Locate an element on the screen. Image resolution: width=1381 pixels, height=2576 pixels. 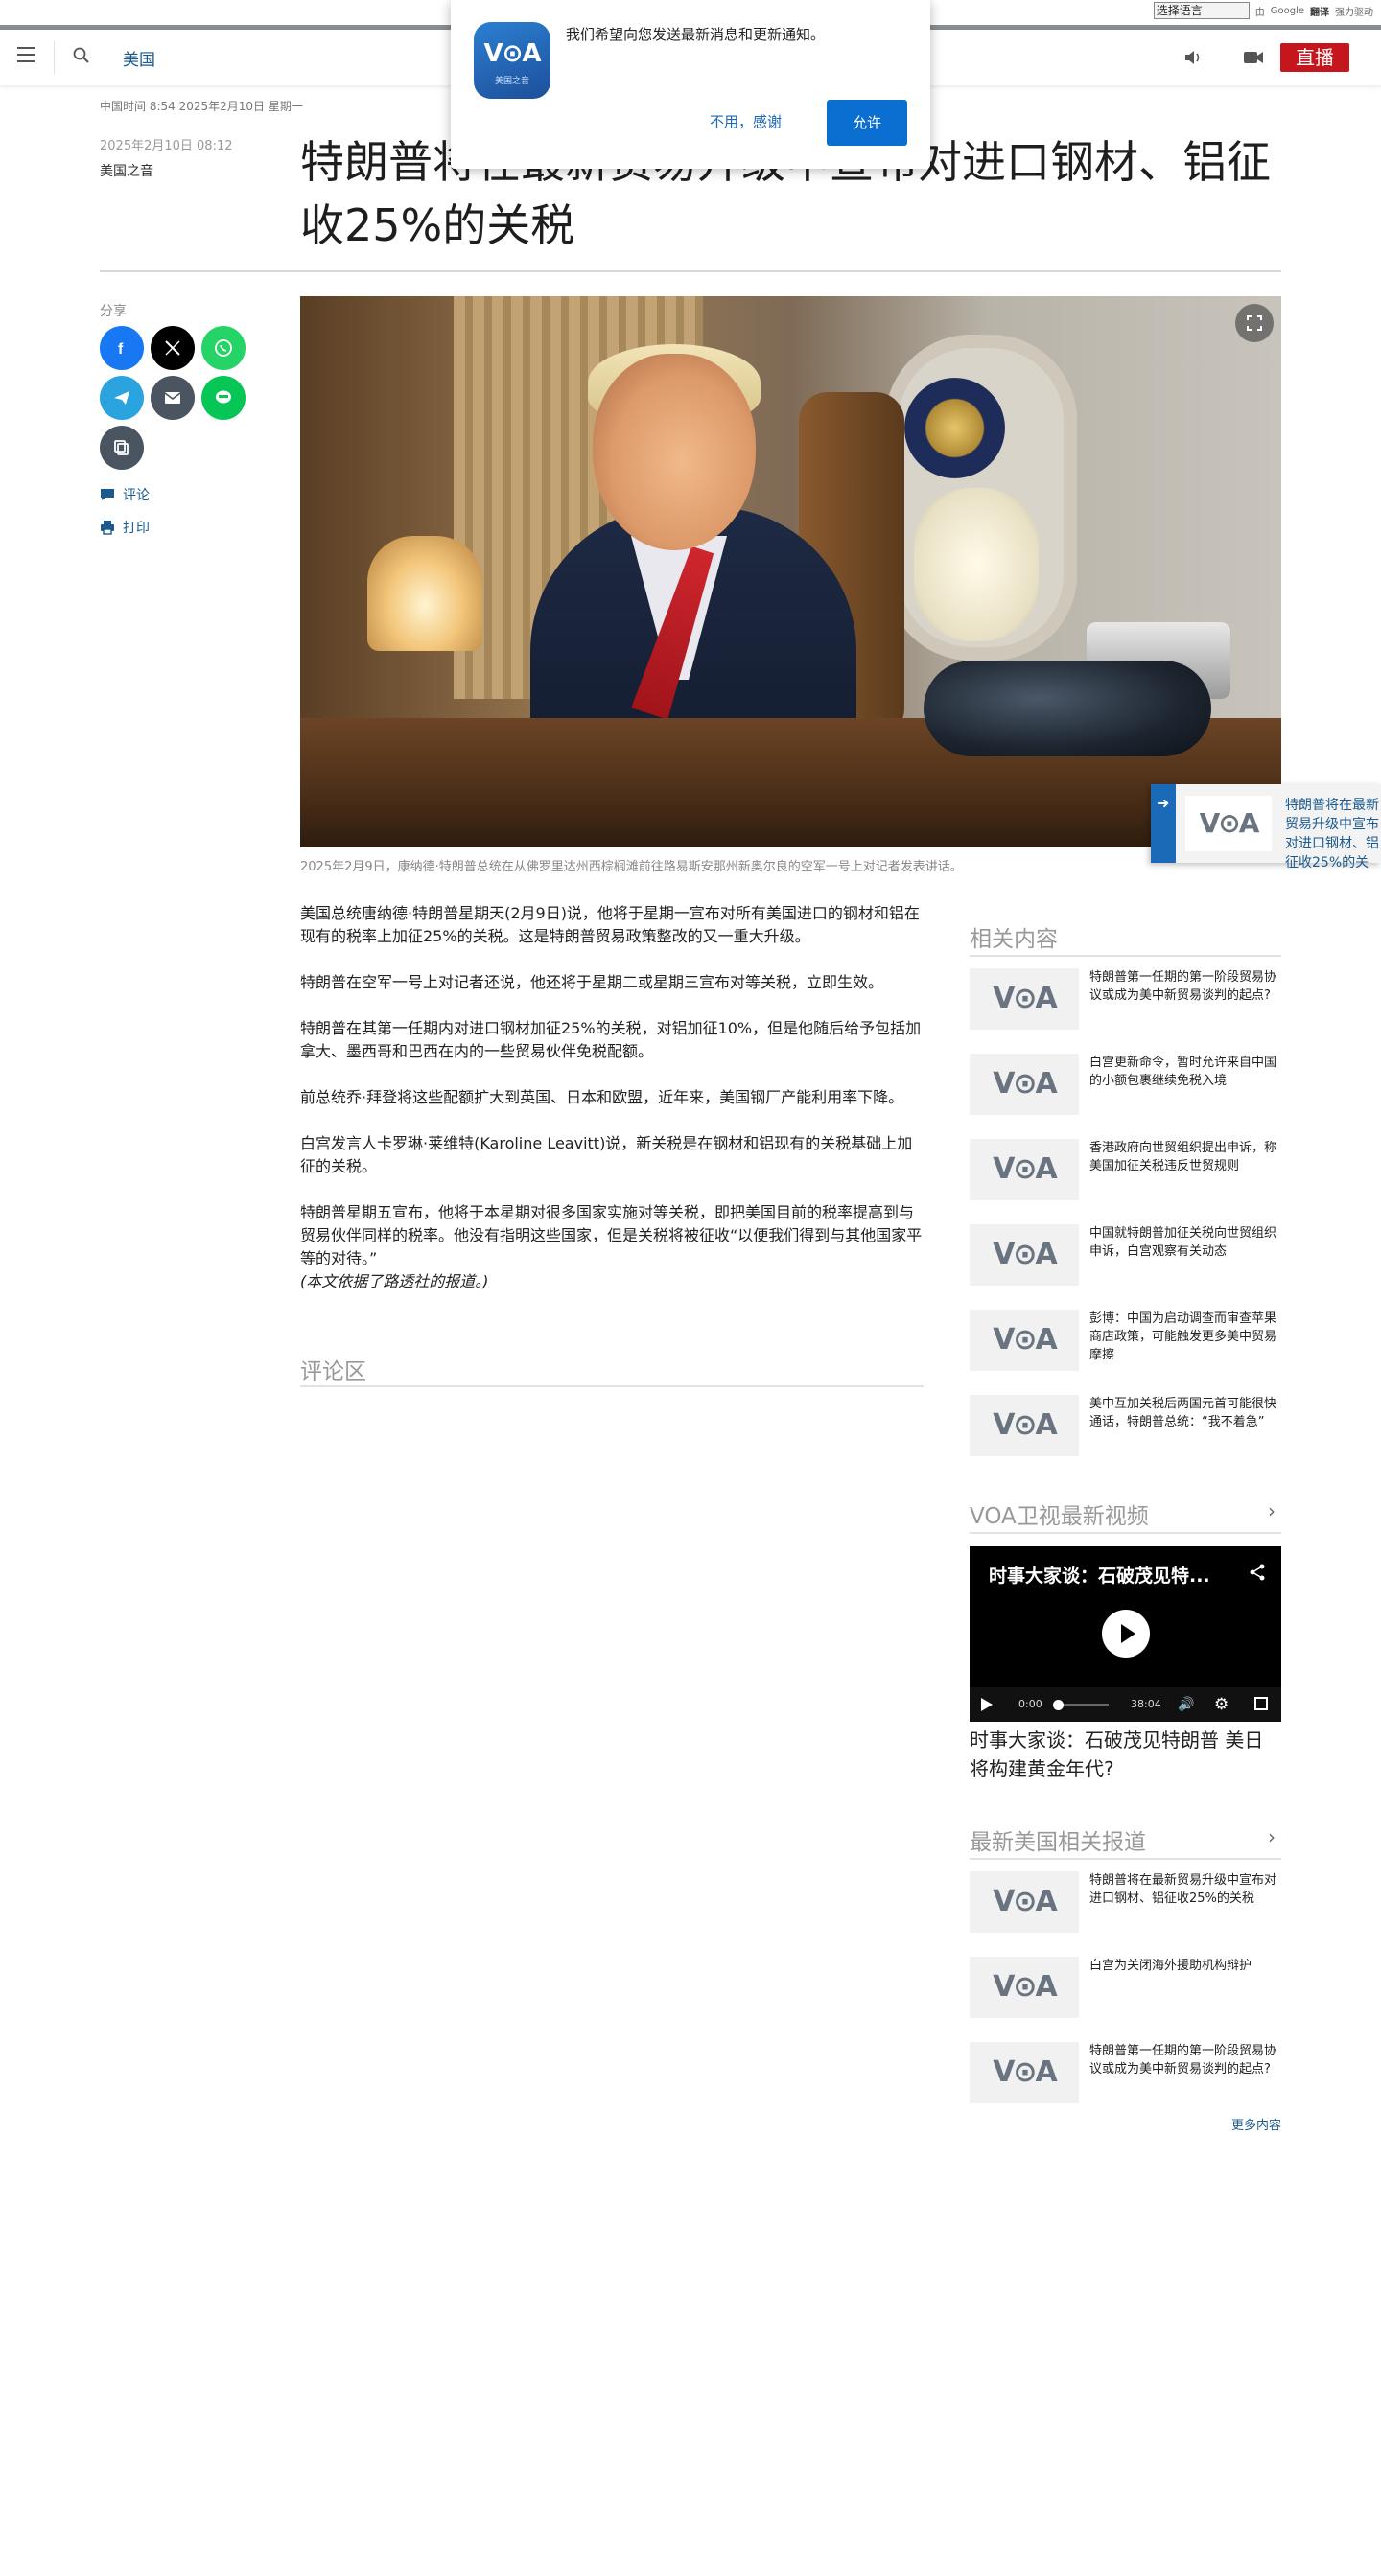
translate-by-label: 由 is located at coordinates (1260, 13).